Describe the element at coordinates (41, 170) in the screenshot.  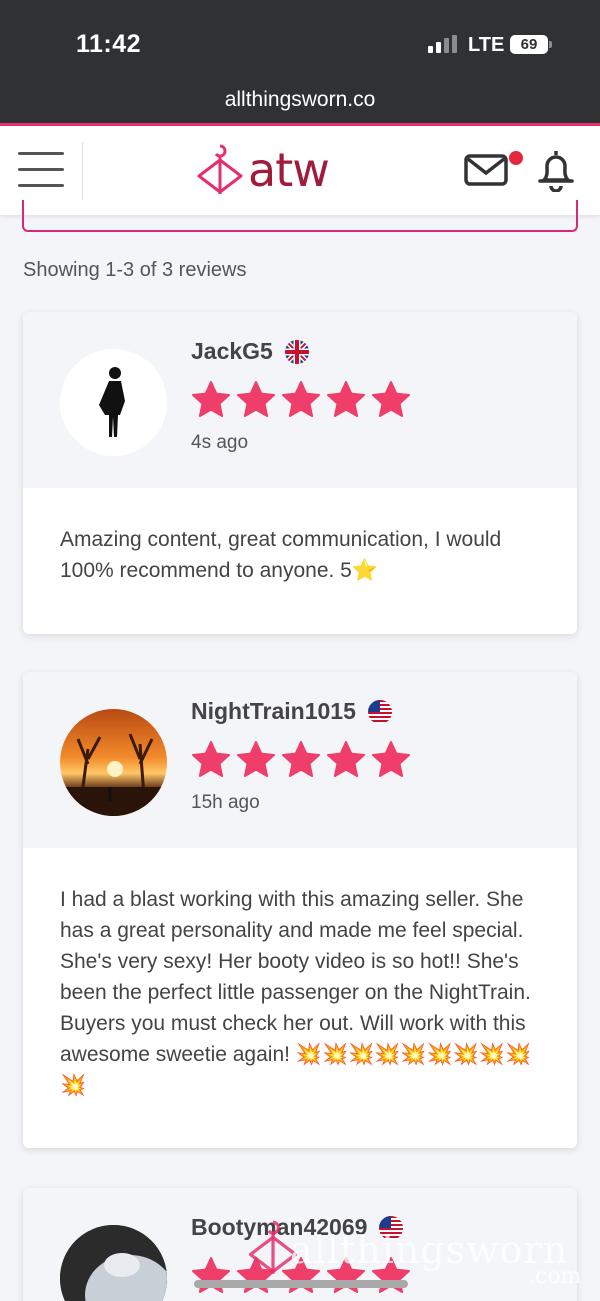
I see `menu-icon` at that location.